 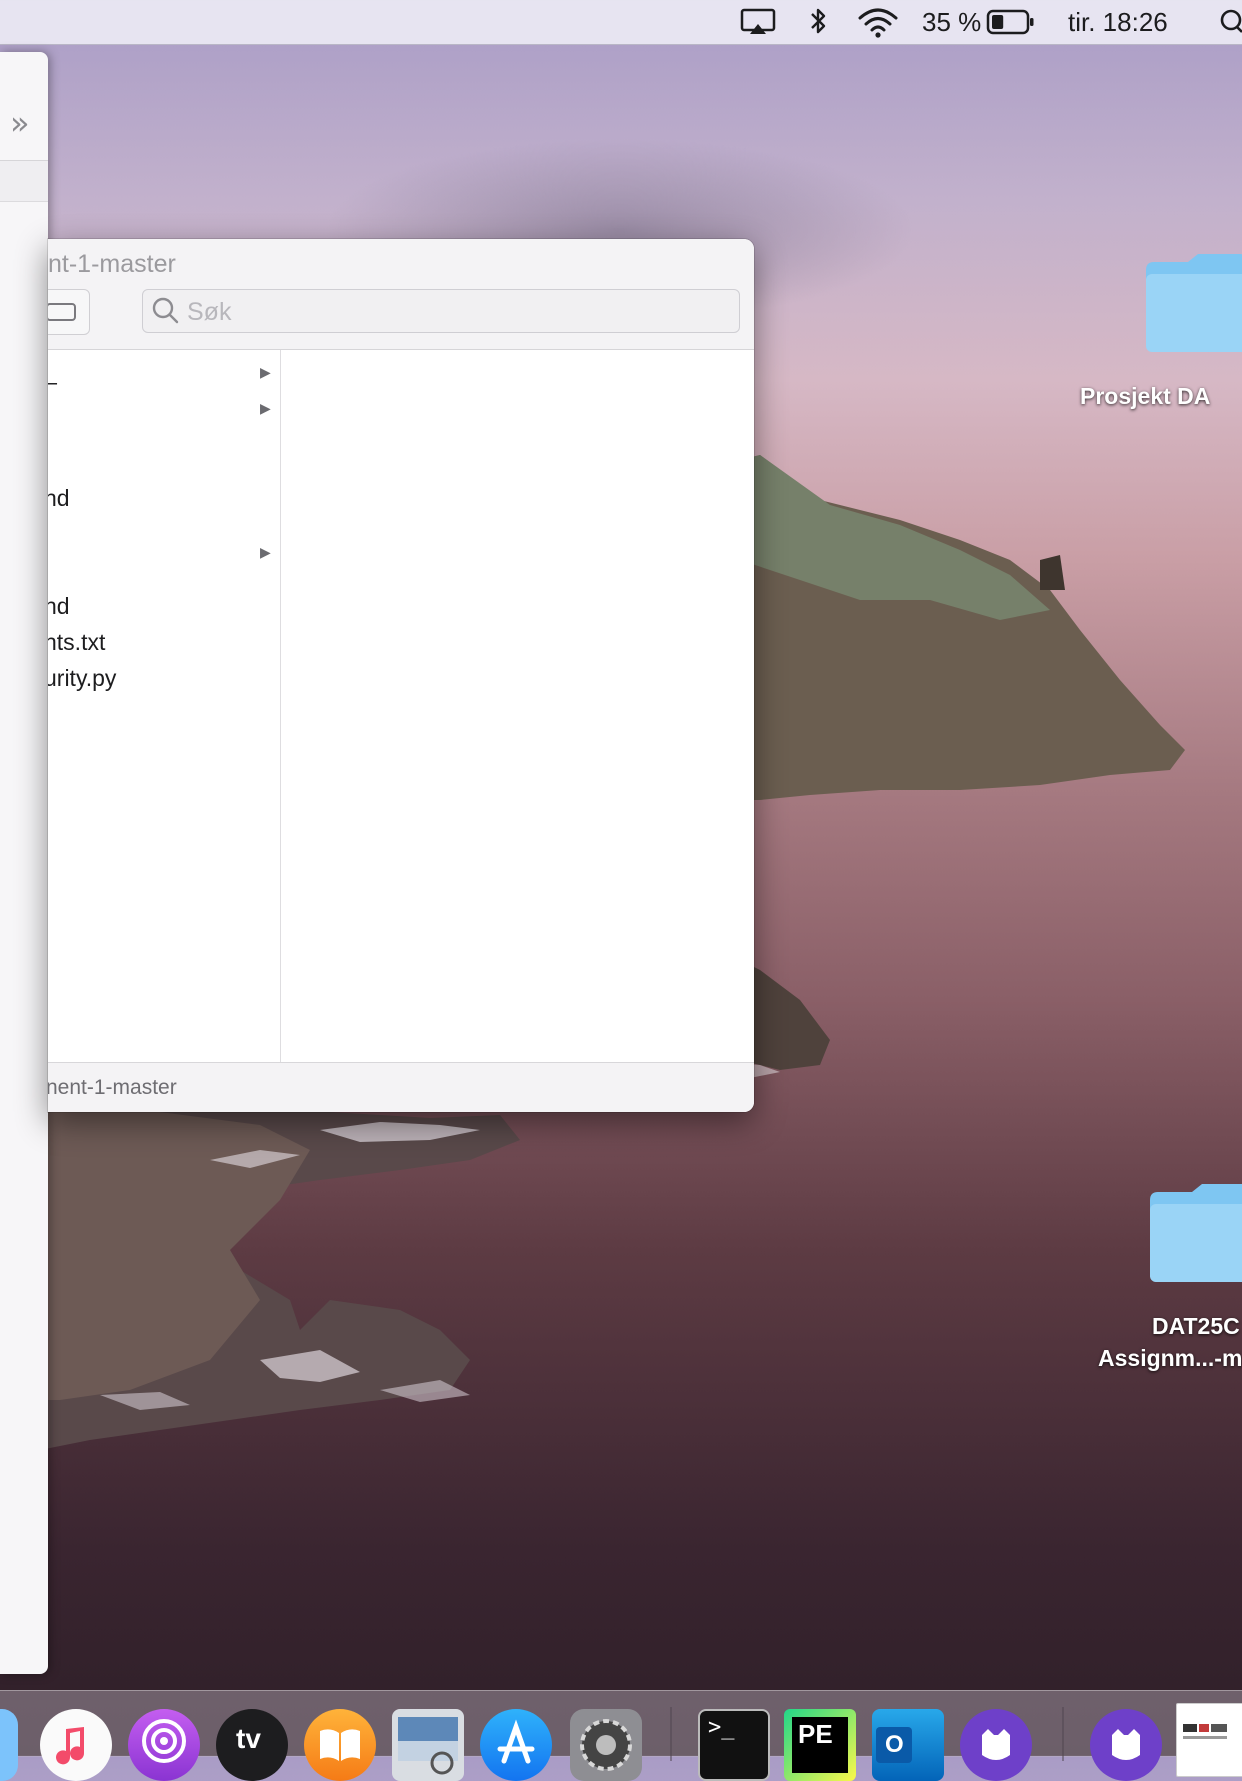 I want to click on preview-icon, so click(x=428, y=1745).